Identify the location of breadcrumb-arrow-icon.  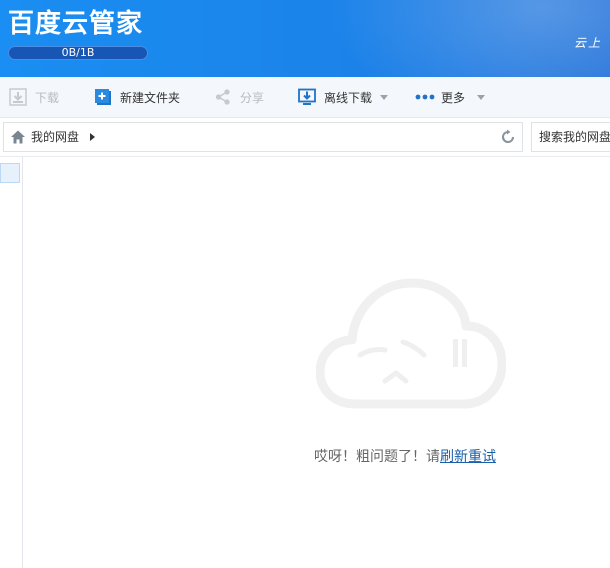
(92, 137).